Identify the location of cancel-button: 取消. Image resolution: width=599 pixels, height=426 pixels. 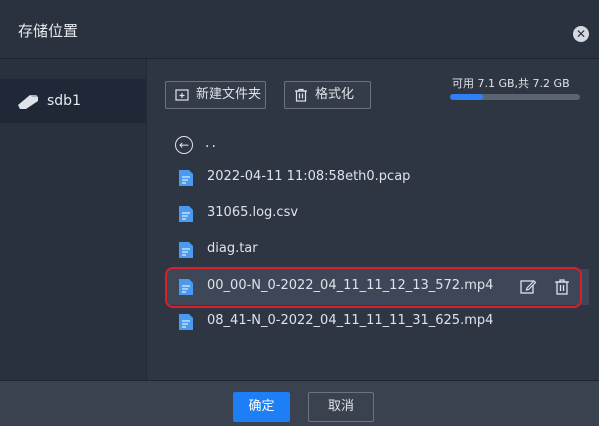
(341, 407).